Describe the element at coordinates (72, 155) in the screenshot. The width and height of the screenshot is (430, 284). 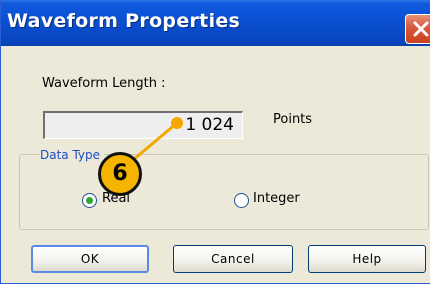
I see `data-type-legend: Data Type` at that location.